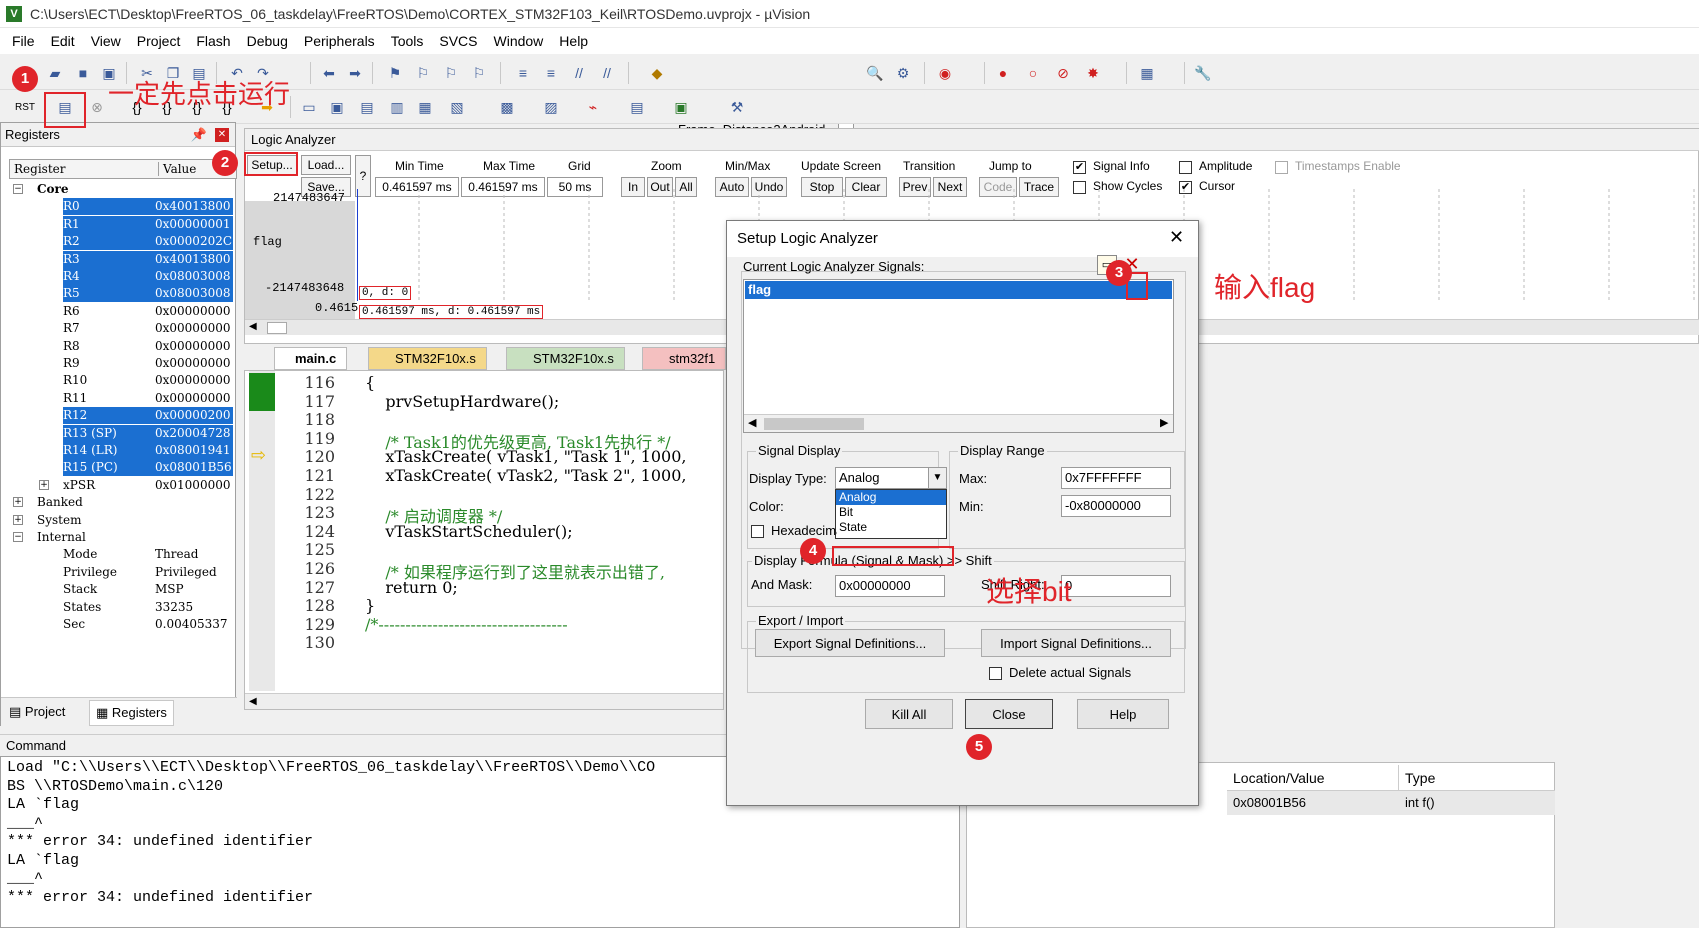 This screenshot has width=1699, height=928. I want to click on code-line: prvSetupHardware();, so click(462, 401).